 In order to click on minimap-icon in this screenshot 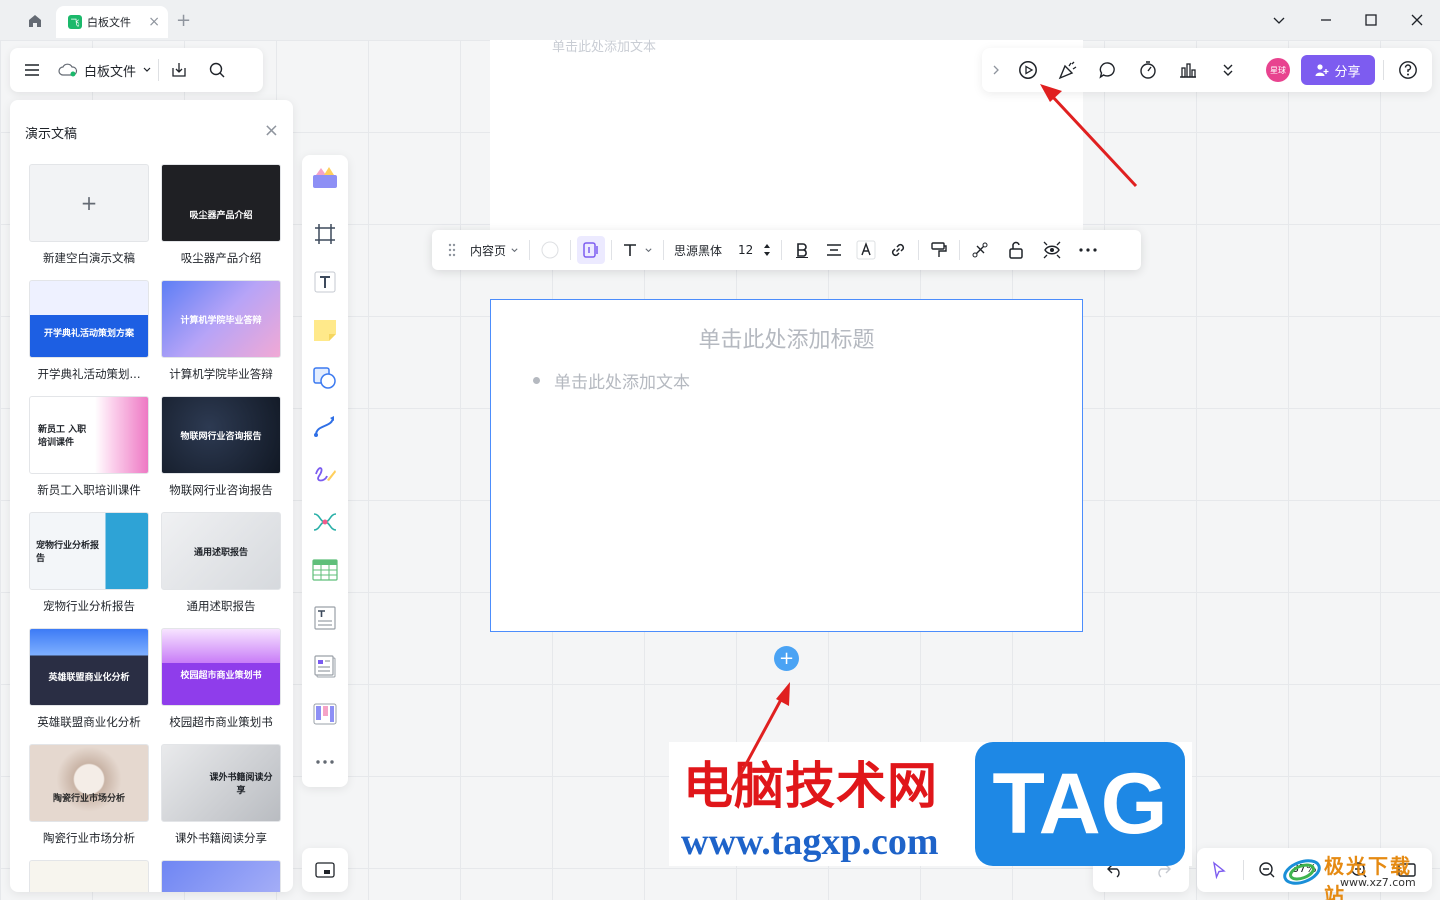, I will do `click(325, 870)`.